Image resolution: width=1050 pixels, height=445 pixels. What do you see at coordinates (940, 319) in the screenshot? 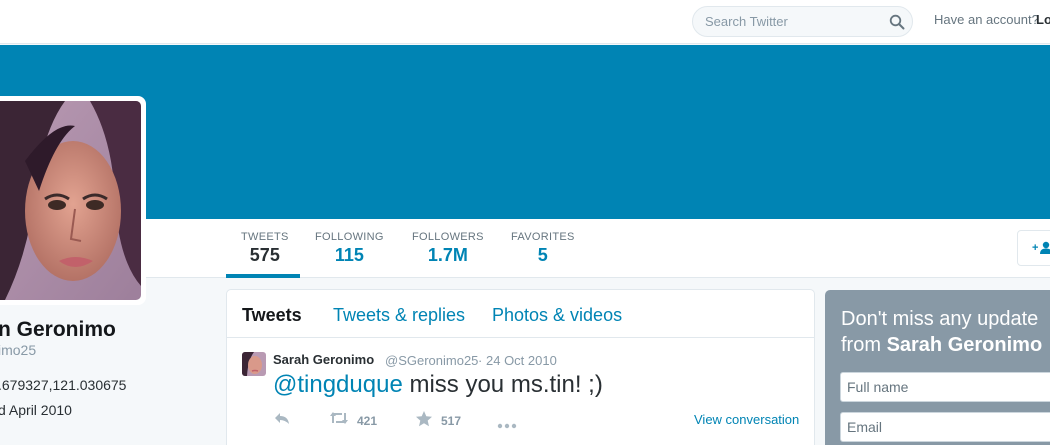
I see `signup-title-line1: Don't miss any update` at bounding box center [940, 319].